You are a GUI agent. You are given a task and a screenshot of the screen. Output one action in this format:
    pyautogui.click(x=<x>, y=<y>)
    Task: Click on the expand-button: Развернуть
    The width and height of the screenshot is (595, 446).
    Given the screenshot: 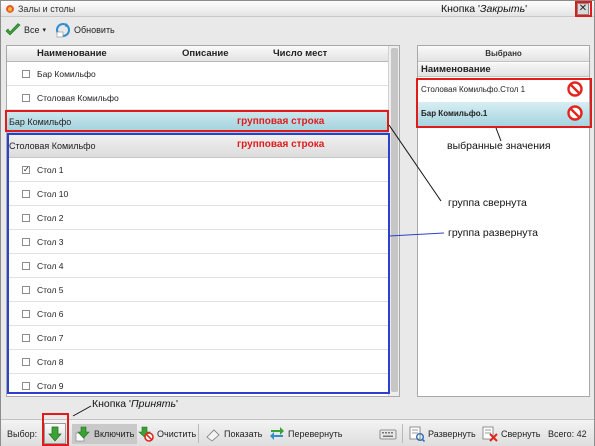 What is the action you would take?
    pyautogui.click(x=442, y=434)
    